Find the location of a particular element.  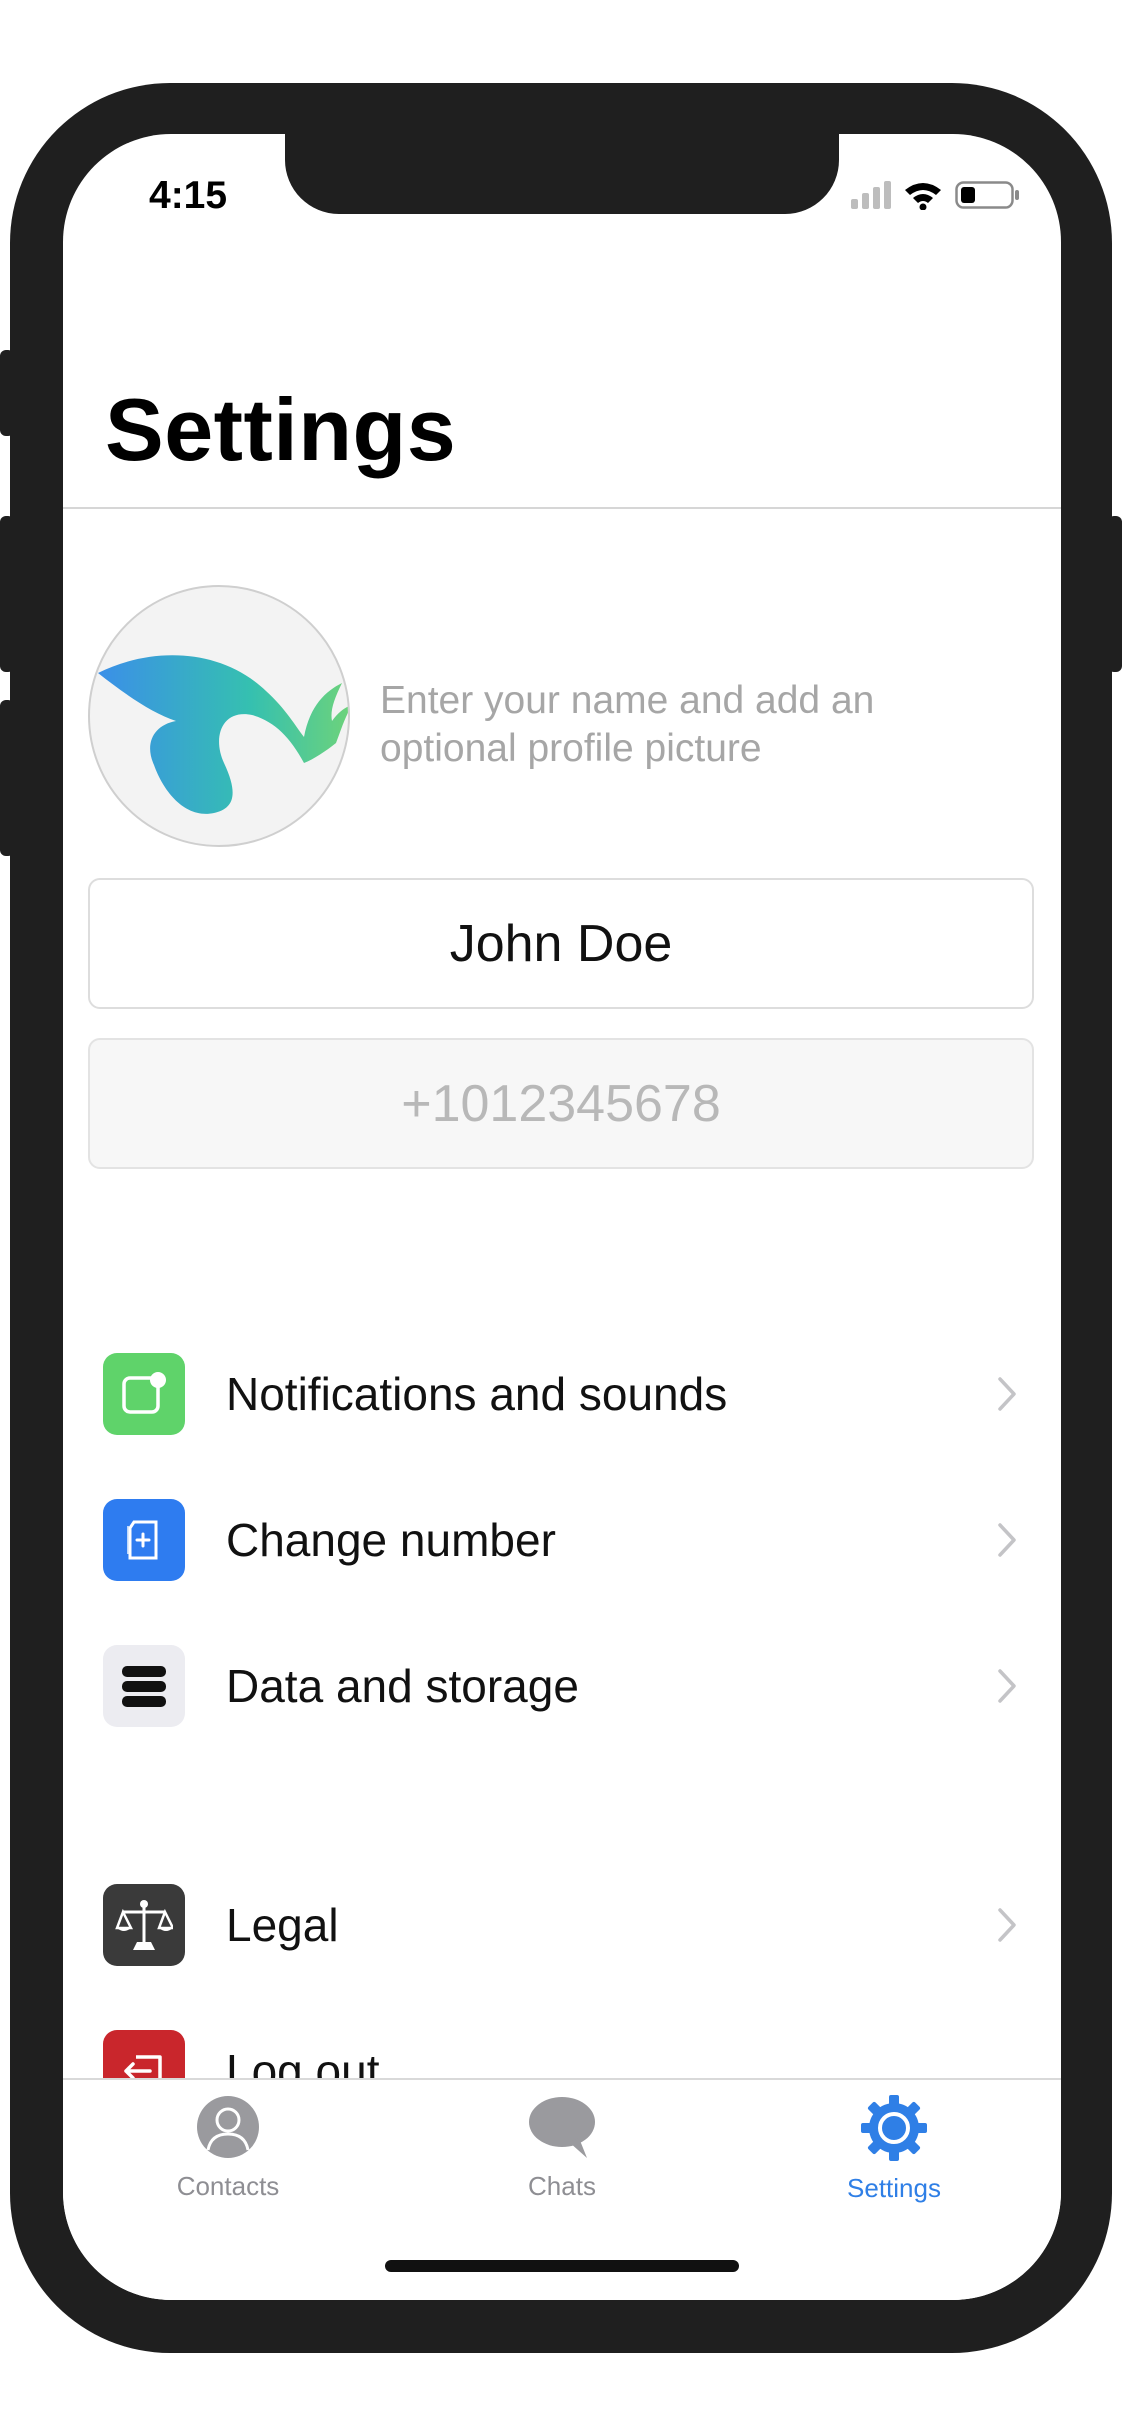

tab-label: Settings is located at coordinates (894, 2188).